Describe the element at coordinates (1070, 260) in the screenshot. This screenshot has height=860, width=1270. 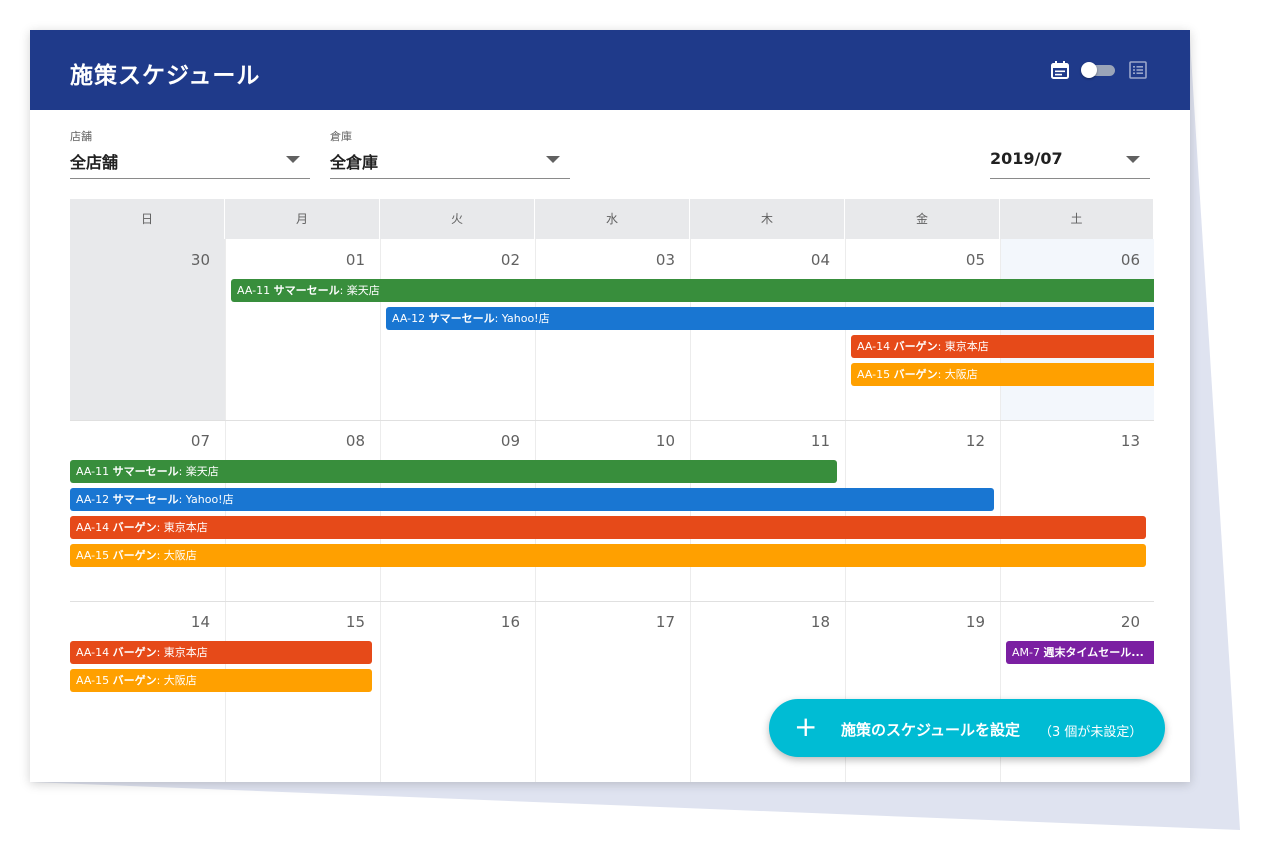
I see `day-number: 06` at that location.